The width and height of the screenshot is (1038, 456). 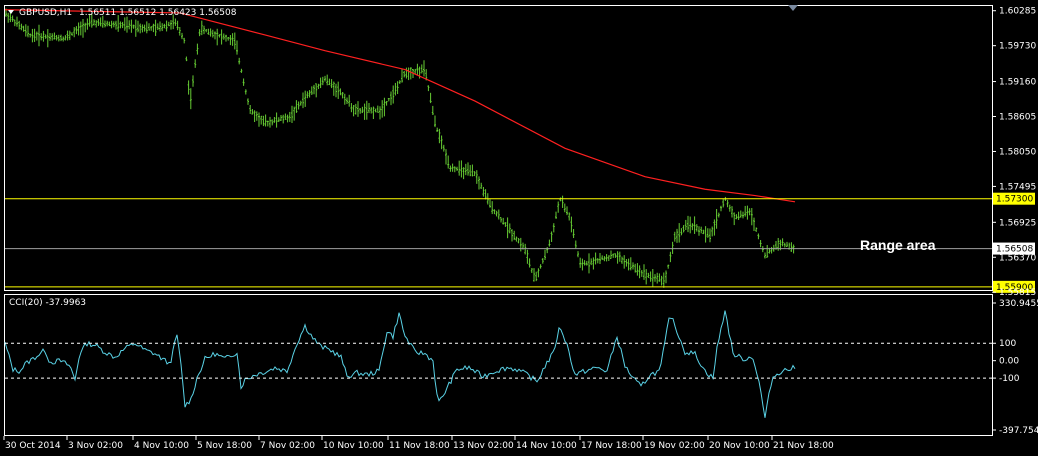 What do you see at coordinates (353, 446) in the screenshot?
I see `time-tick-label: 10 Nov 10:00` at bounding box center [353, 446].